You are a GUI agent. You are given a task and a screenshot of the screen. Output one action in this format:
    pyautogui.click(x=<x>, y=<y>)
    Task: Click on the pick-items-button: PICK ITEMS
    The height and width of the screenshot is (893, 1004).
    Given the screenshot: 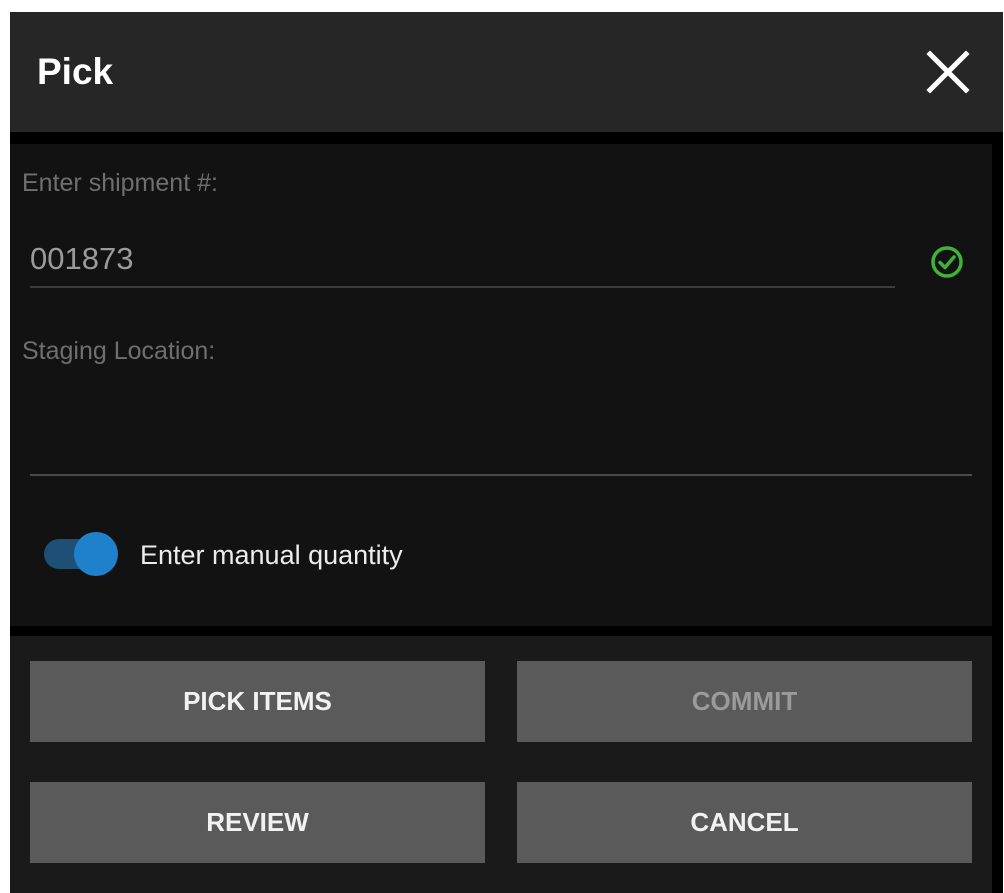 What is the action you would take?
    pyautogui.click(x=257, y=701)
    